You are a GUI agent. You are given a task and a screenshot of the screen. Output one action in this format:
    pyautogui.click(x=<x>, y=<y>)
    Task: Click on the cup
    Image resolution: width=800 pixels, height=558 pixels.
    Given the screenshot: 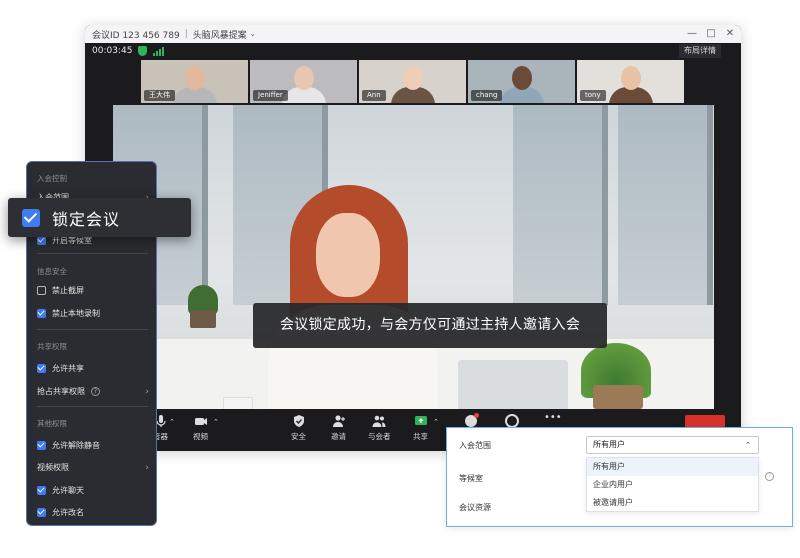 What is the action you would take?
    pyautogui.click(x=238, y=403)
    